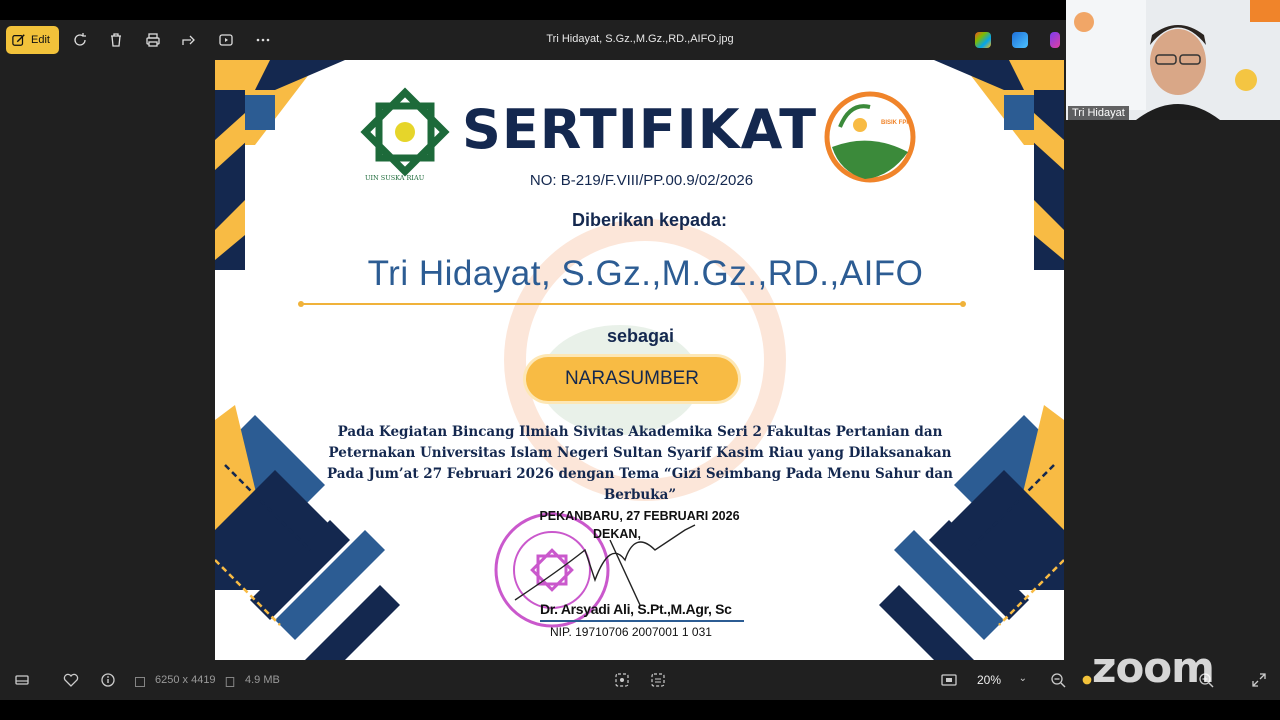 The height and width of the screenshot is (720, 1280). Describe the element at coordinates (1020, 40) in the screenshot. I see `clipchamp-icon` at that location.